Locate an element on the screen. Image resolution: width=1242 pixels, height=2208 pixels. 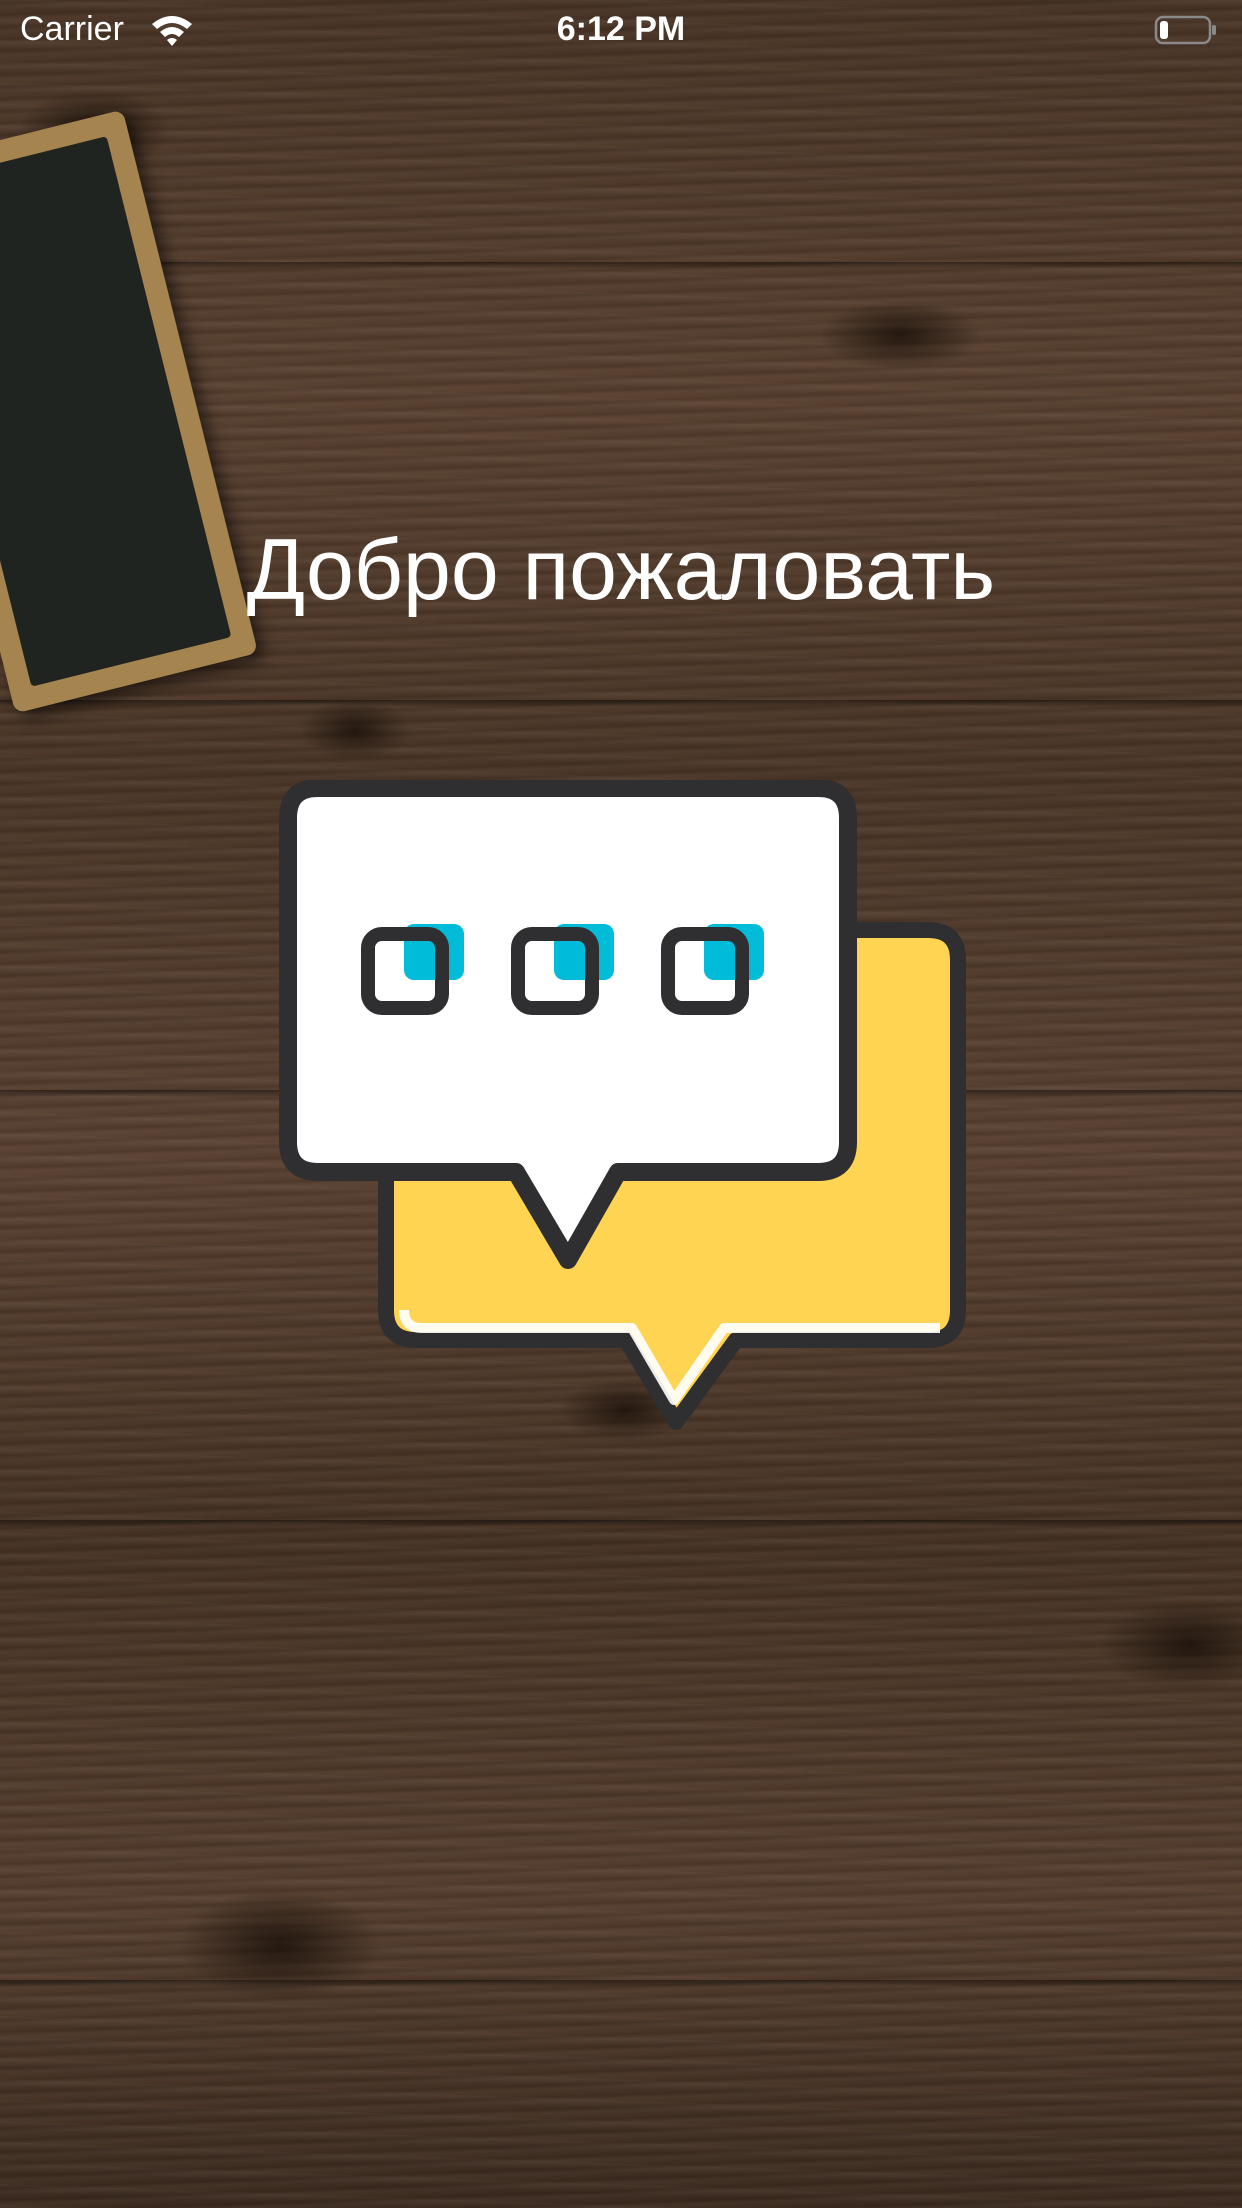
status-bar: Carrier 6:12 PM is located at coordinates (621, 30).